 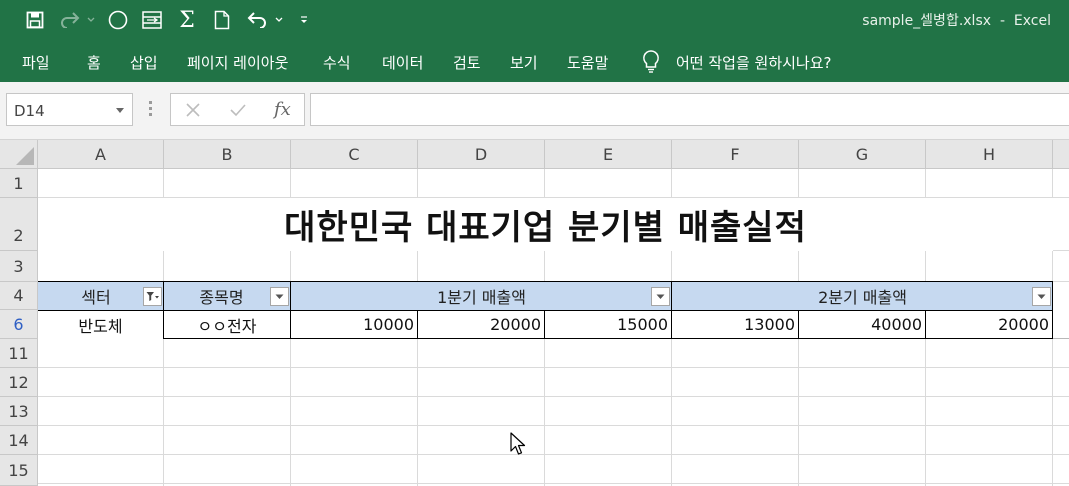 I want to click on formula-buttons: fx, so click(x=237, y=109).